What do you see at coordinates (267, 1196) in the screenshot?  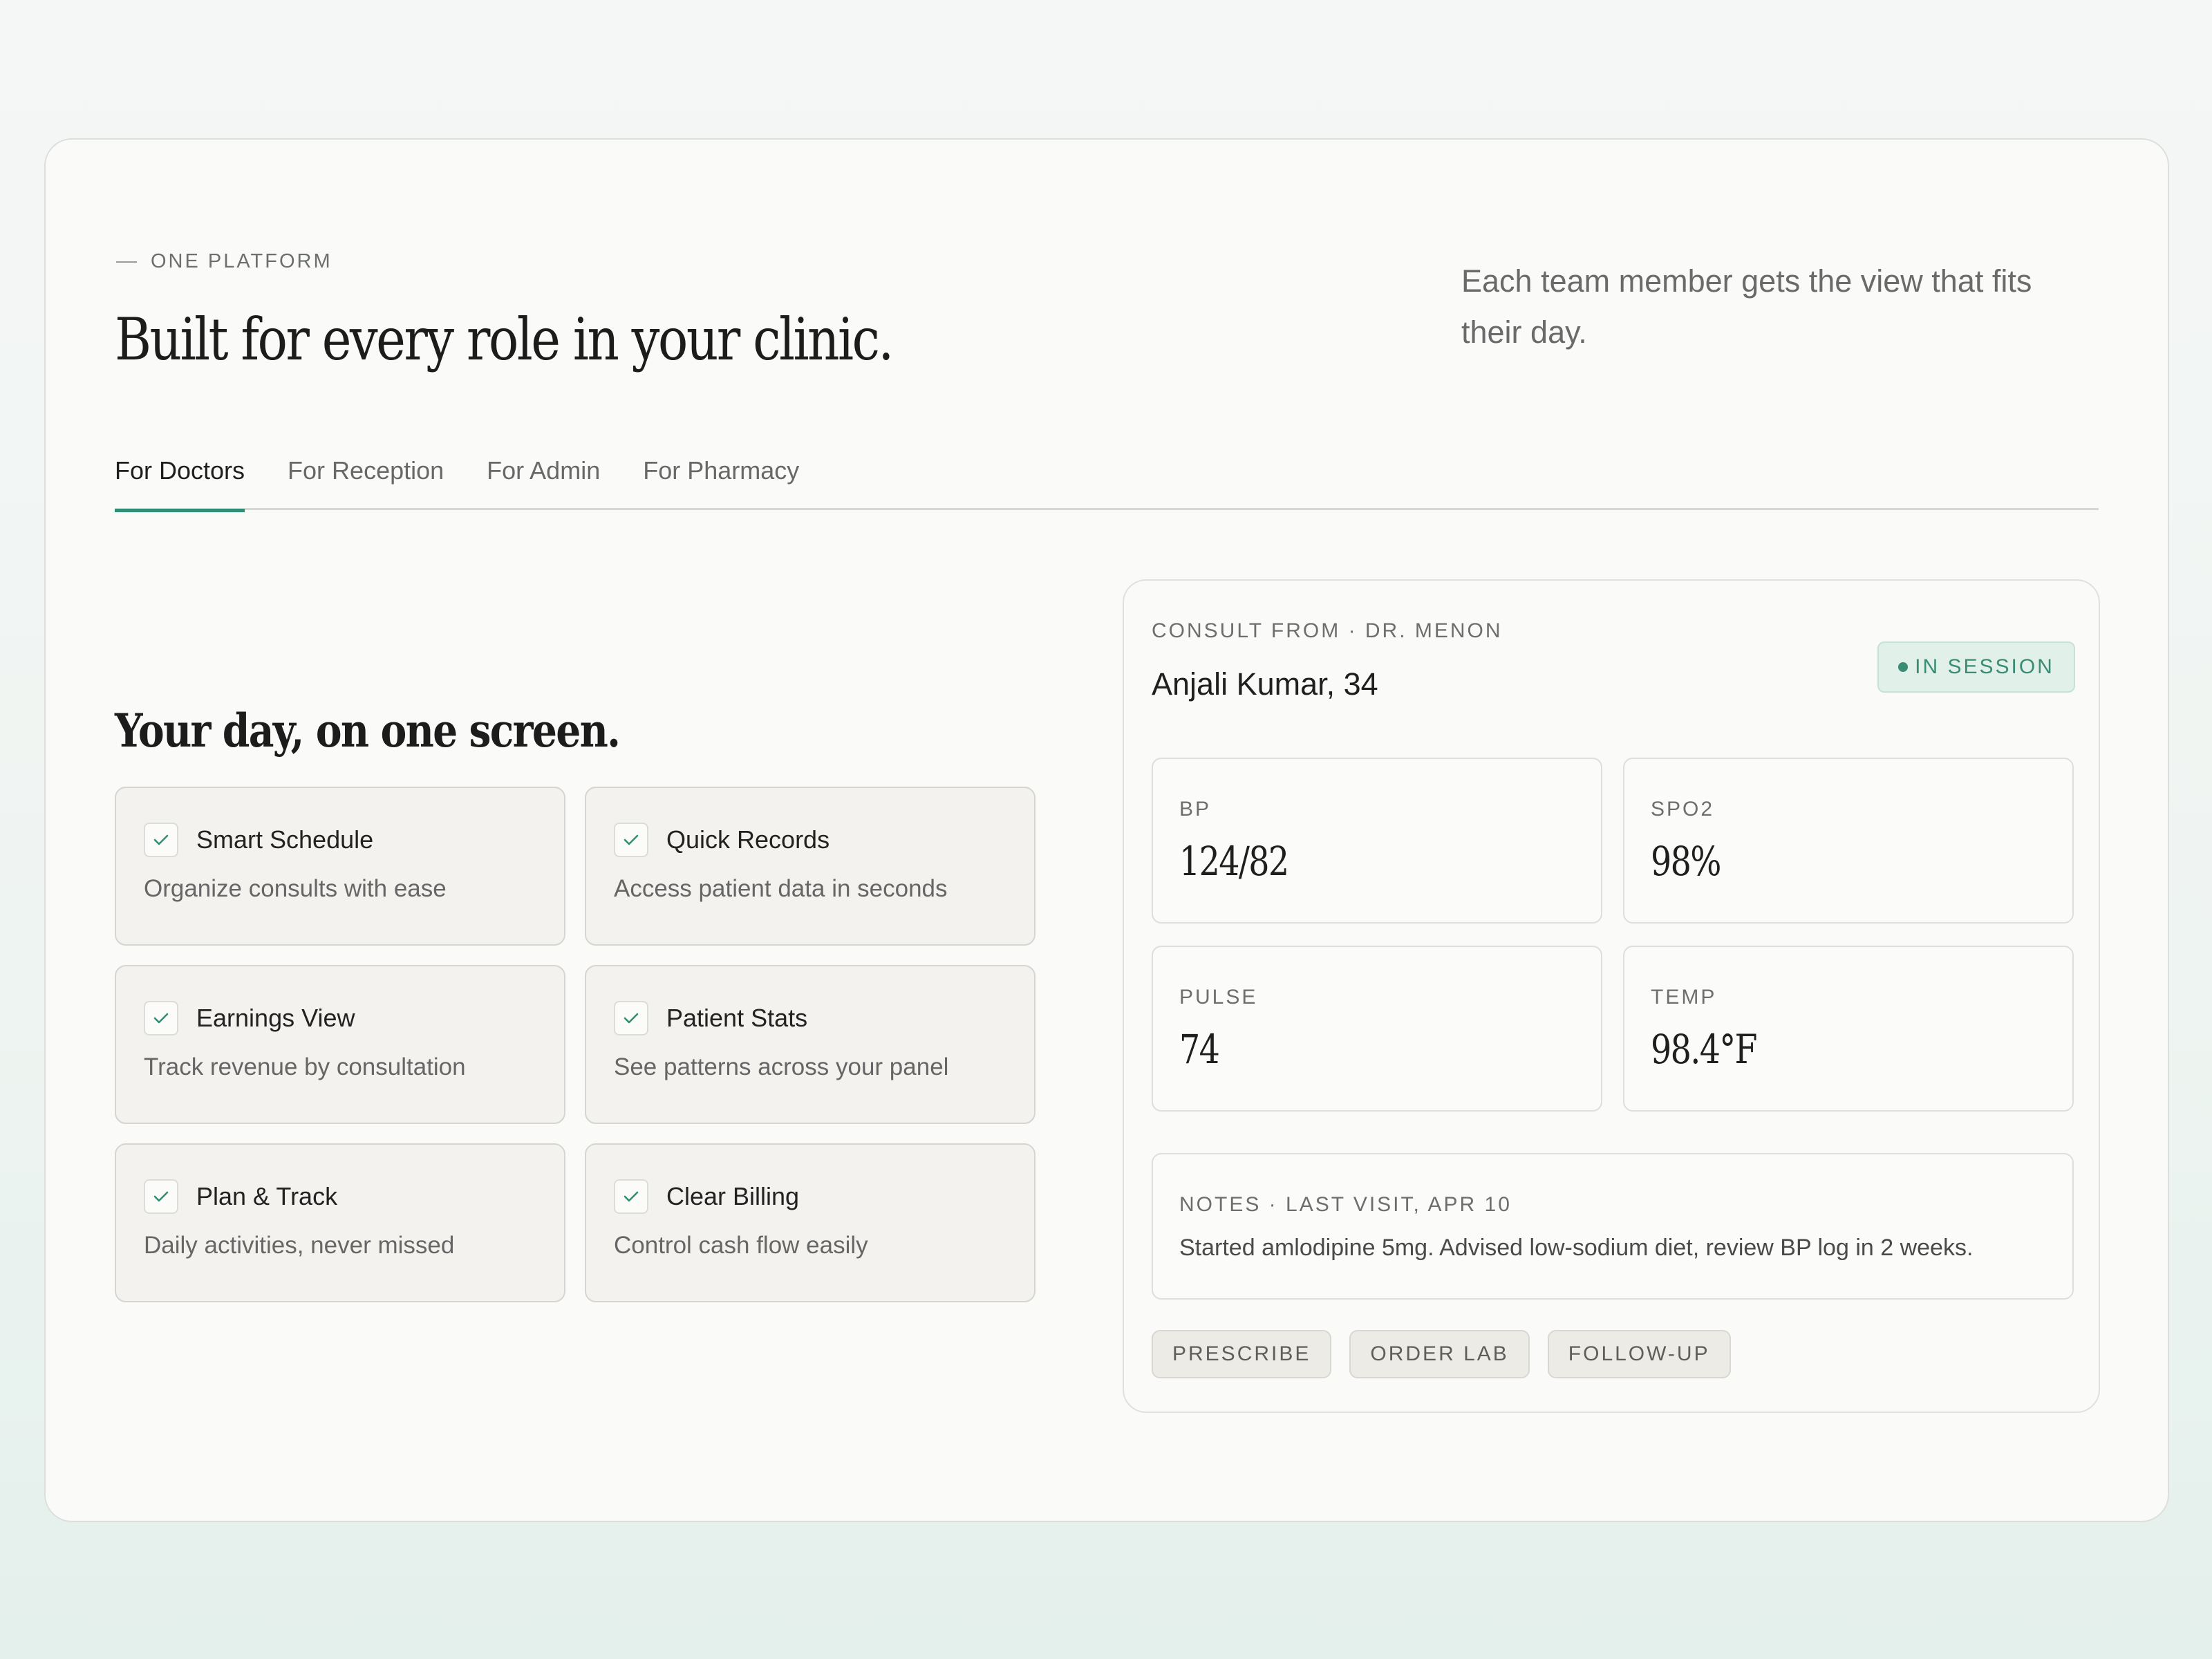 I see `feature-title: Plan & Track` at bounding box center [267, 1196].